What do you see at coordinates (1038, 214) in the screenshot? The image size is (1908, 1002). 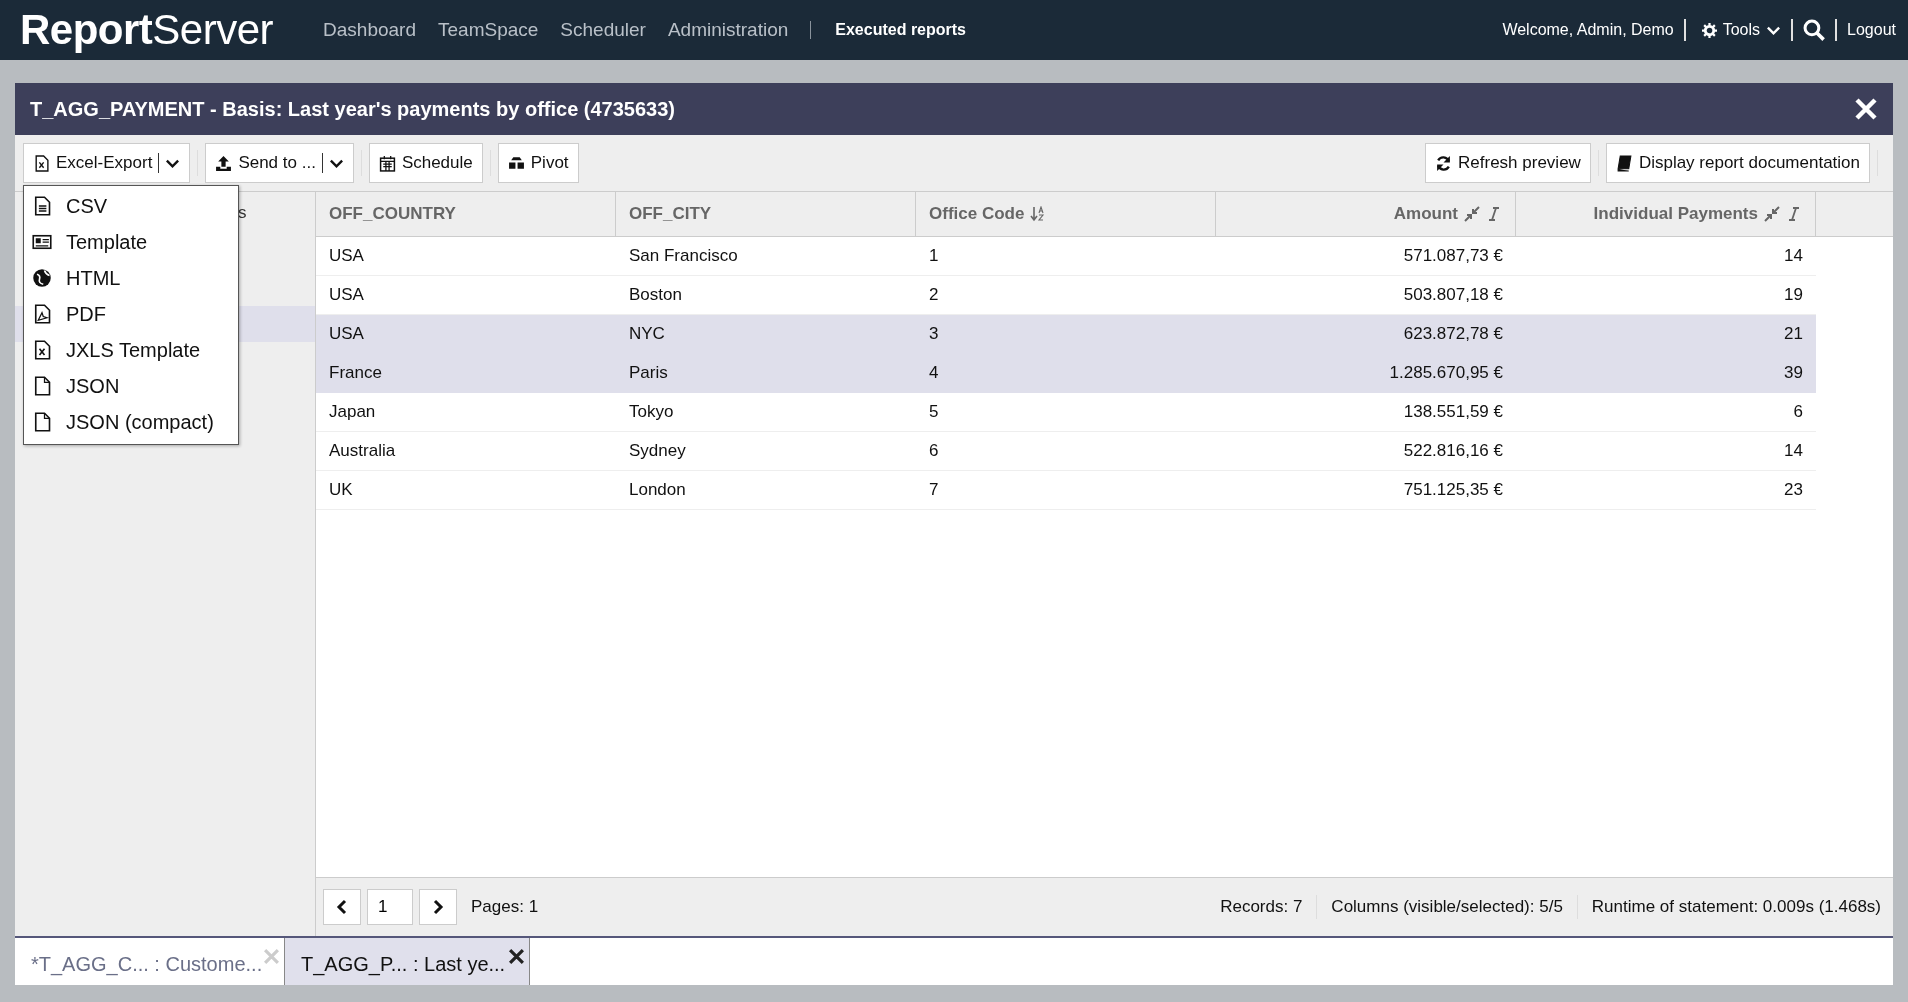 I see `sort-icon` at bounding box center [1038, 214].